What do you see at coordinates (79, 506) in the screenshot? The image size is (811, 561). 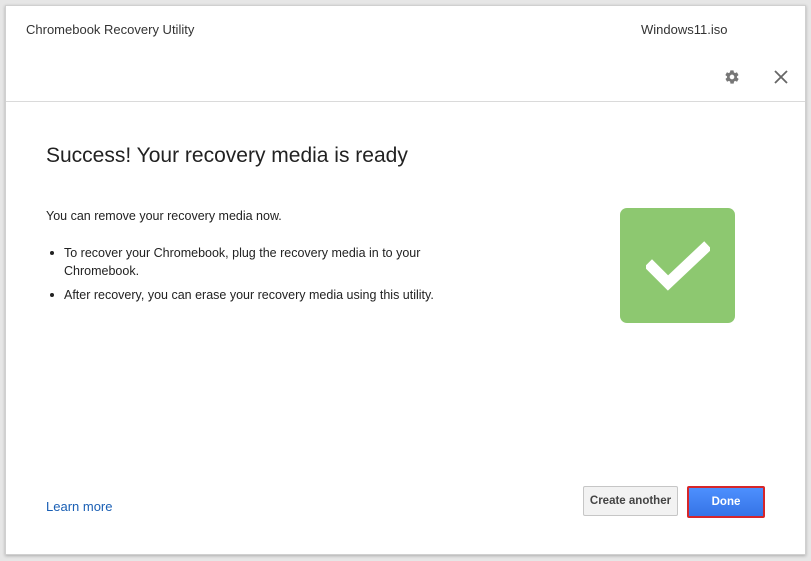 I see `learn-more-link: Learn more` at bounding box center [79, 506].